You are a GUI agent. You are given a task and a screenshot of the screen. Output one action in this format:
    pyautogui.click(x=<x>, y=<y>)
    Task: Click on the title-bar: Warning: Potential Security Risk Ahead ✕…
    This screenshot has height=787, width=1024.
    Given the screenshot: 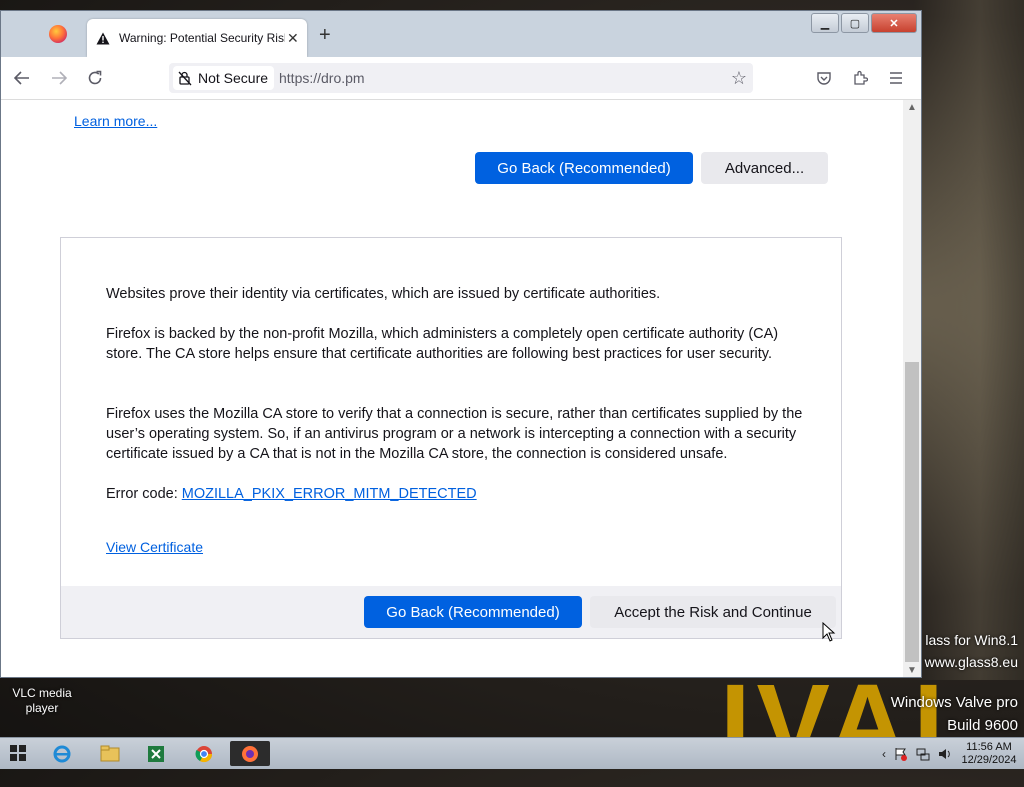 What is the action you would take?
    pyautogui.click(x=461, y=34)
    